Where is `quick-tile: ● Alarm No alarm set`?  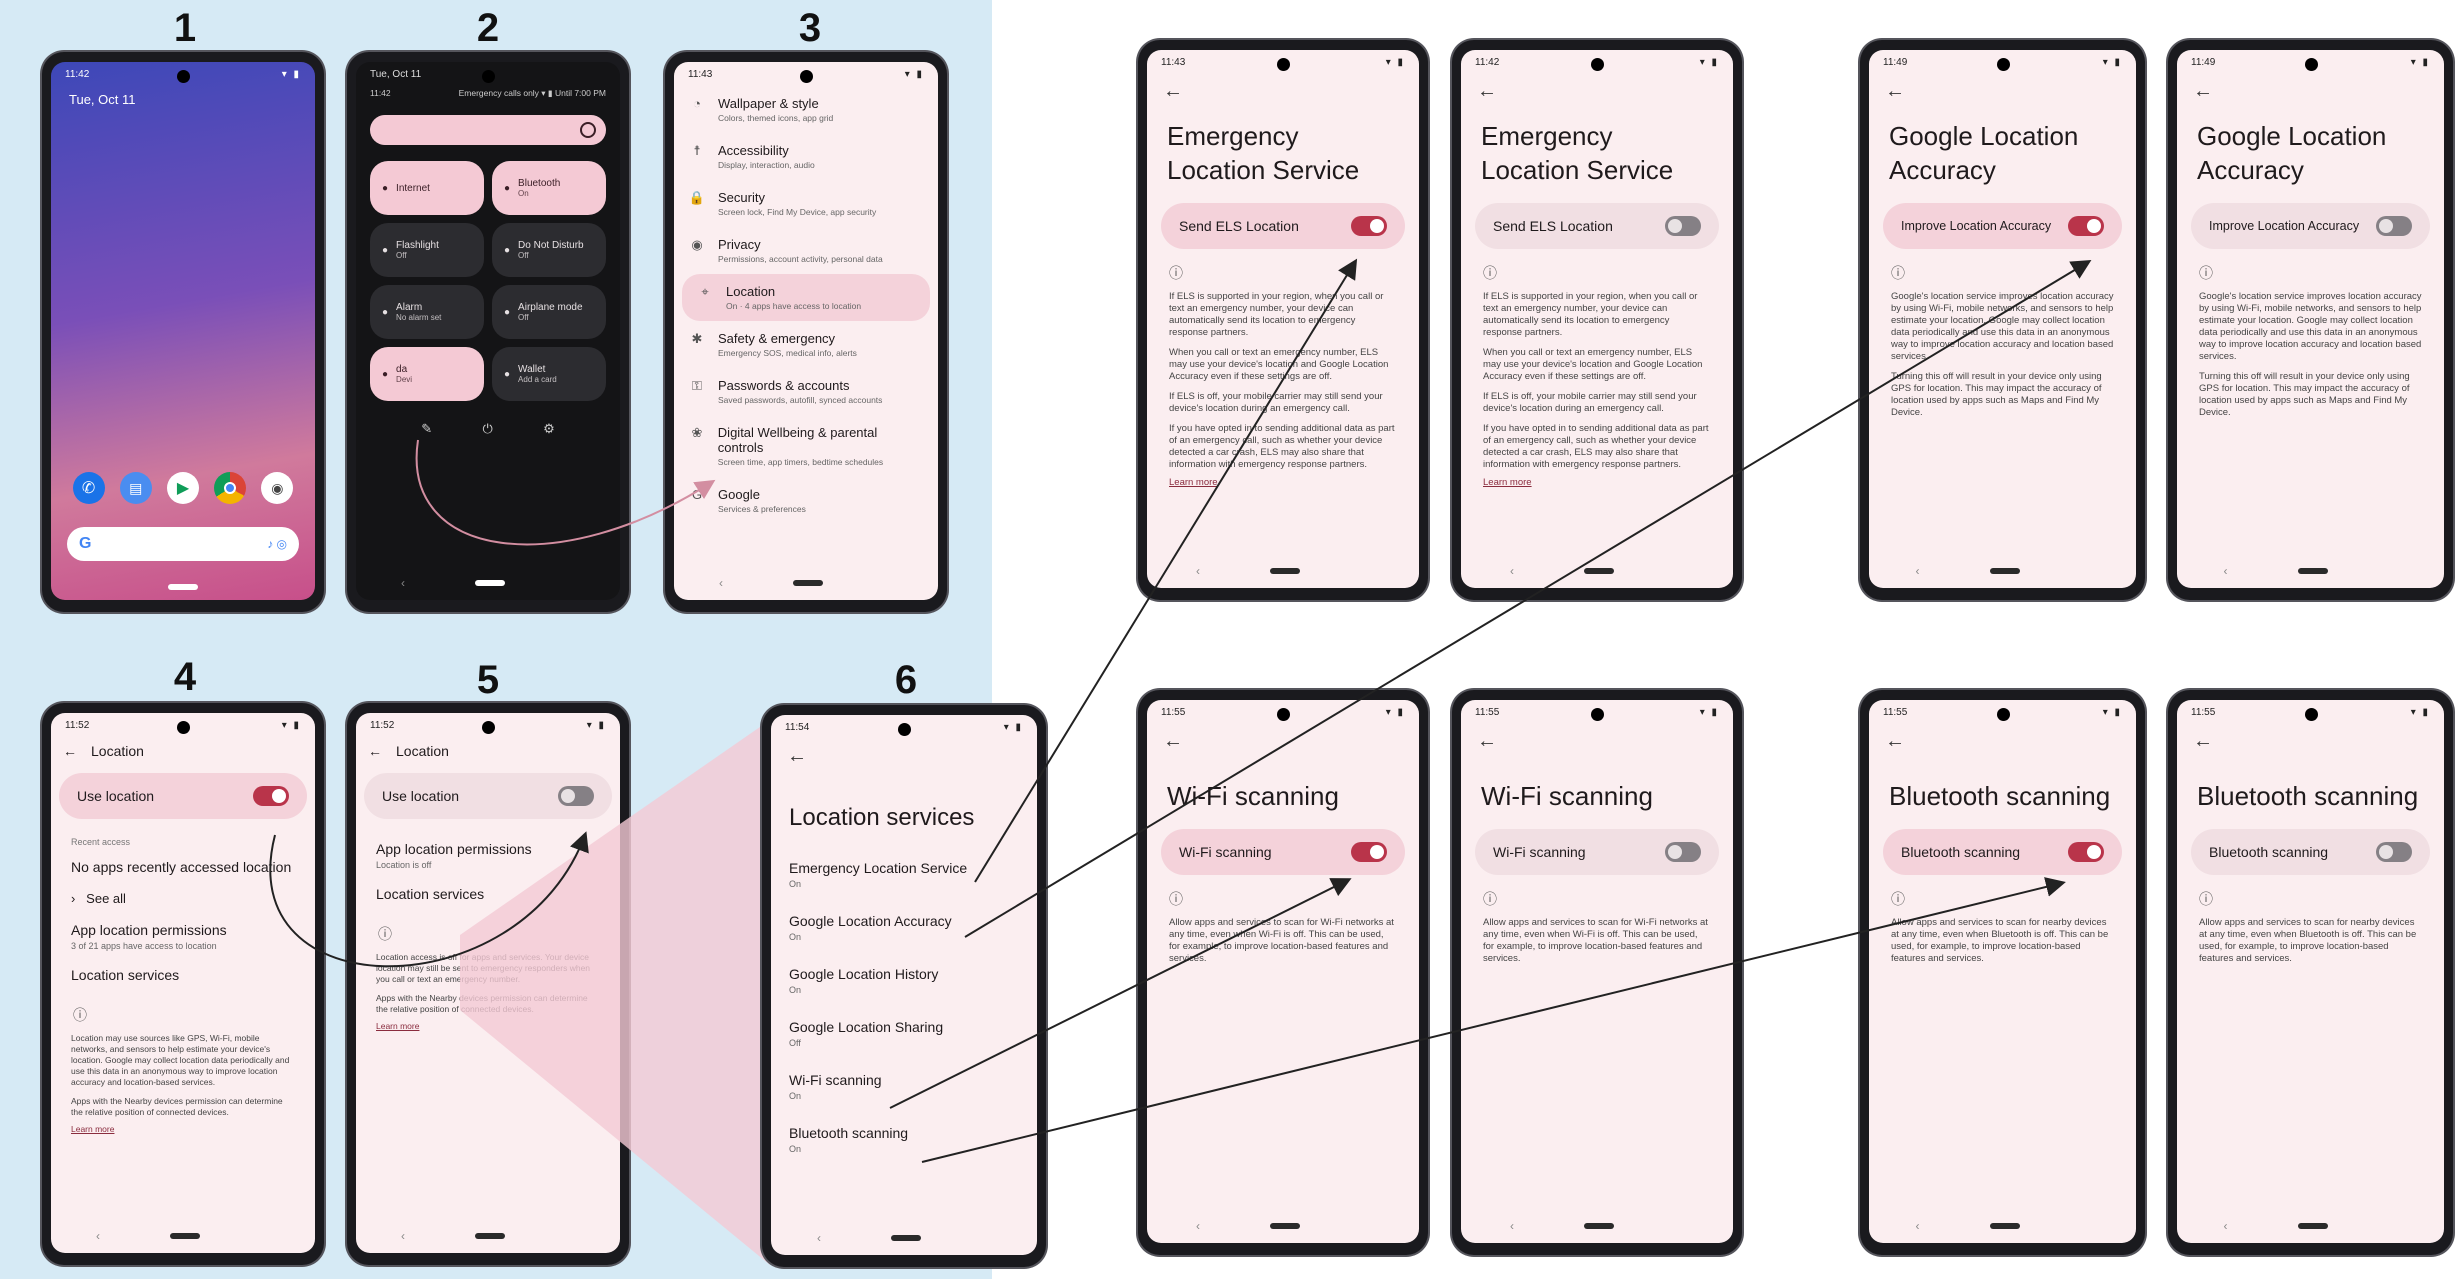
quick-tile: ● Alarm No alarm set is located at coordinates (427, 312).